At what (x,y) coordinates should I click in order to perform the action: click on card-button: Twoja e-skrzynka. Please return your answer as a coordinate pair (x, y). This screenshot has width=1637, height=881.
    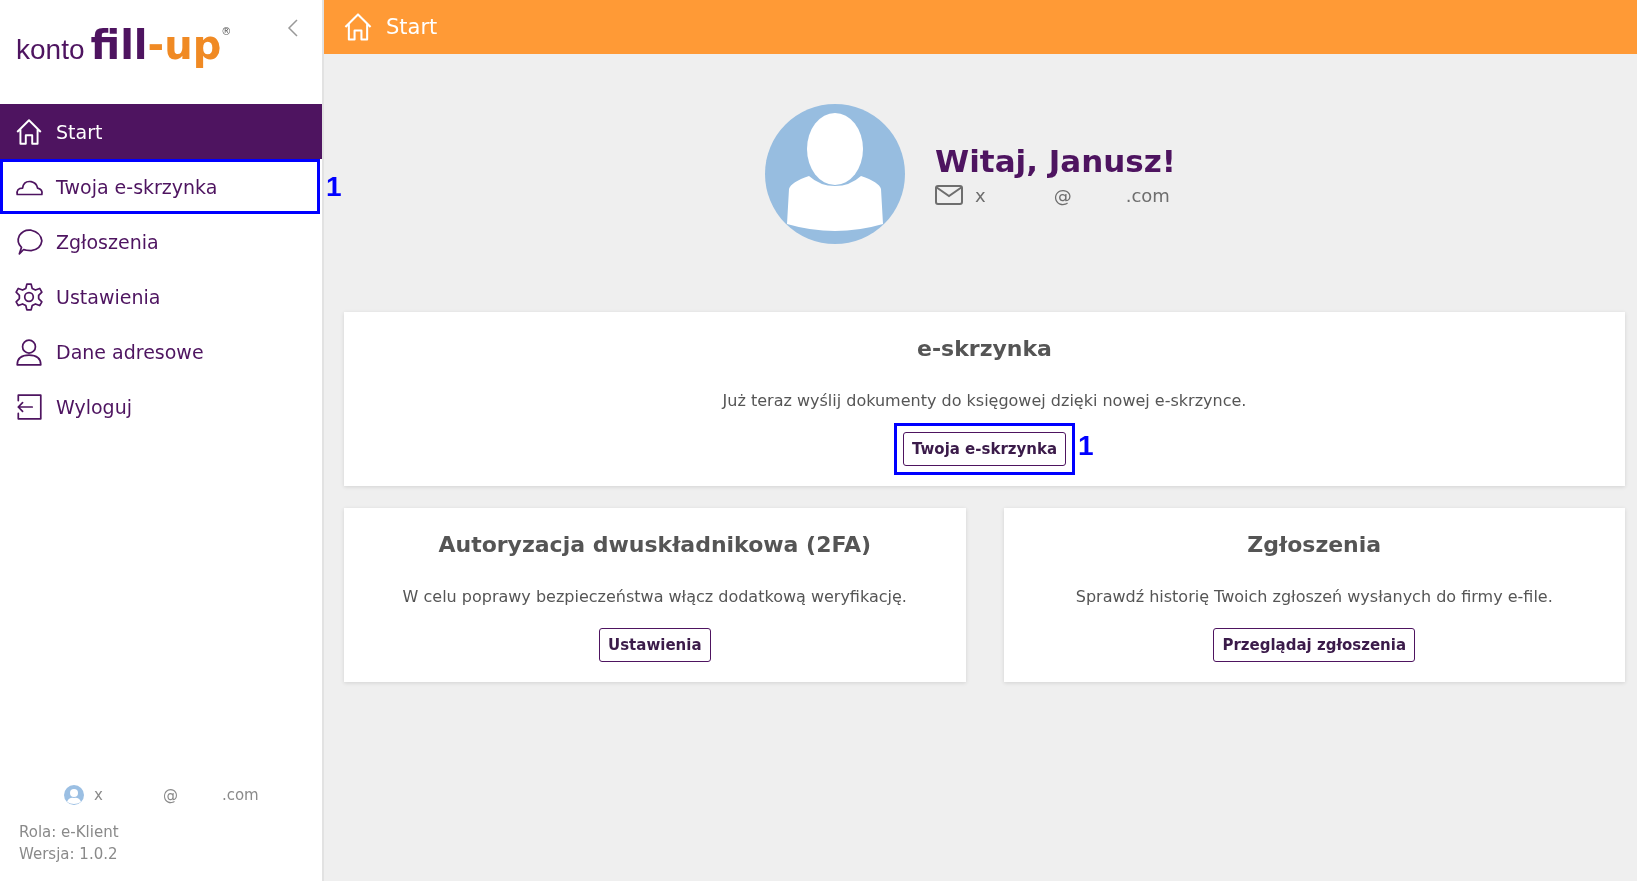
    Looking at the image, I should click on (984, 449).